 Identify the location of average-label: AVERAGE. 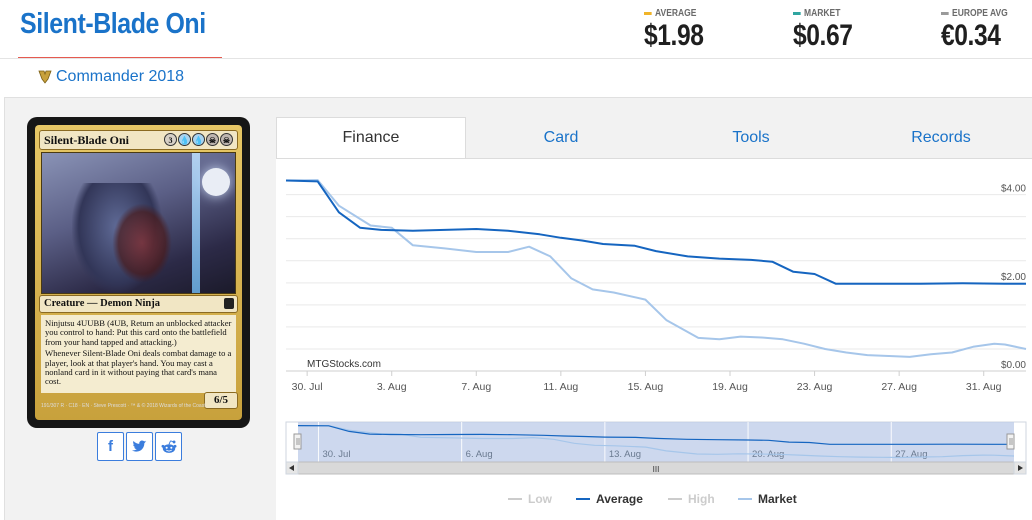
(676, 13).